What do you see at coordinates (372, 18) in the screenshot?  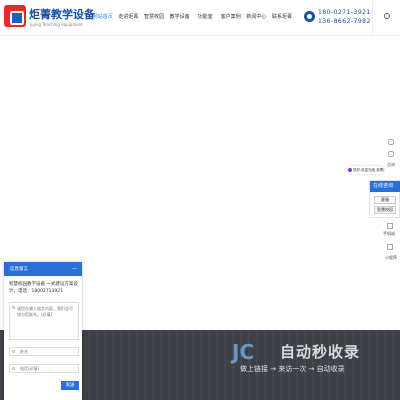 I see `header-divider` at bounding box center [372, 18].